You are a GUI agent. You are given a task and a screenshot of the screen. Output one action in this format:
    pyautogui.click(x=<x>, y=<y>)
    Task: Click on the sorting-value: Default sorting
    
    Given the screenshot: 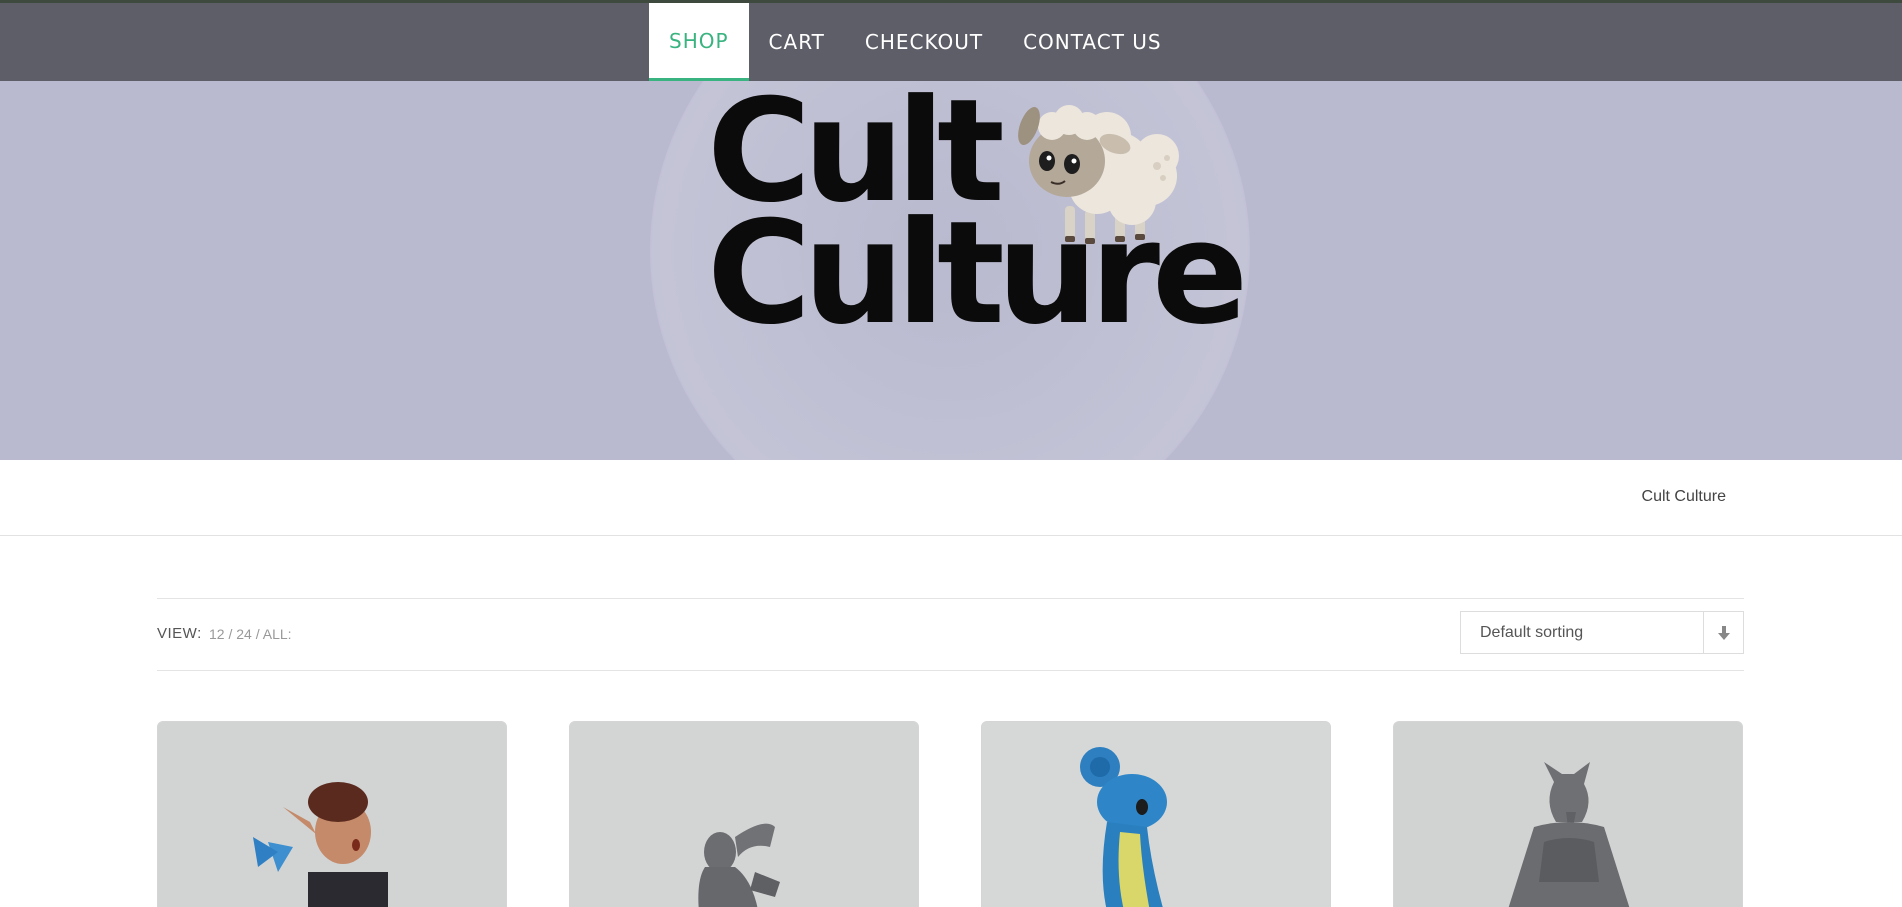 What is the action you would take?
    pyautogui.click(x=1532, y=632)
    